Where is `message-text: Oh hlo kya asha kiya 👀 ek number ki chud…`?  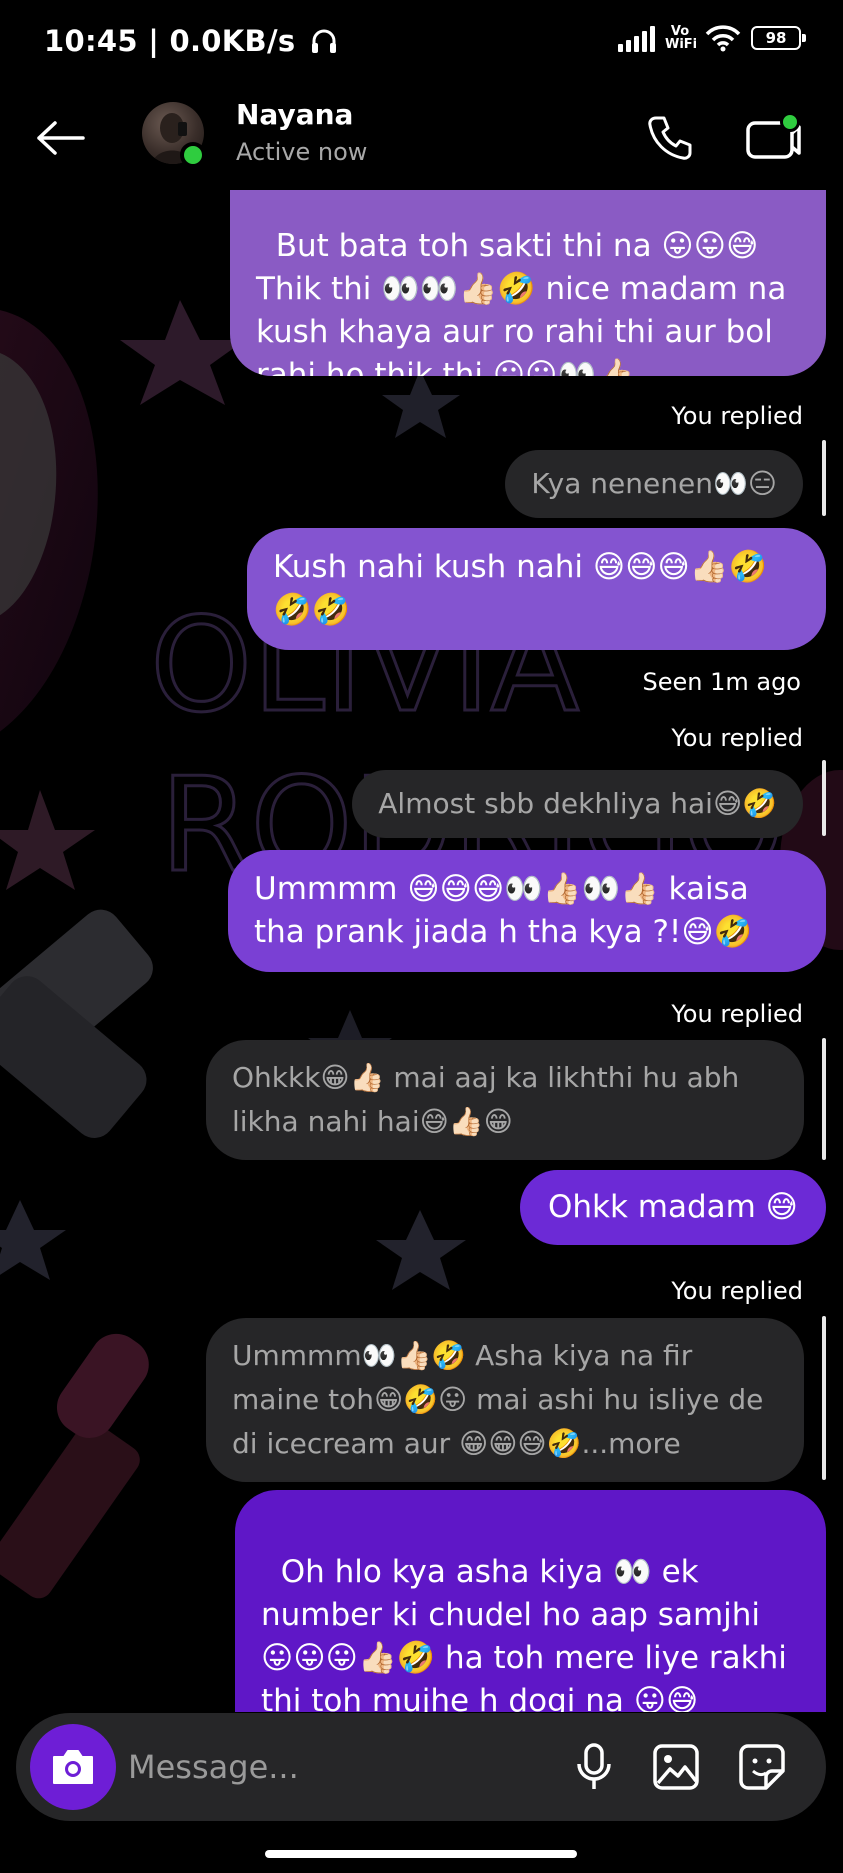
message-text: Oh hlo kya asha kiya 👀 ek number ki chud… is located at coordinates (524, 1633).